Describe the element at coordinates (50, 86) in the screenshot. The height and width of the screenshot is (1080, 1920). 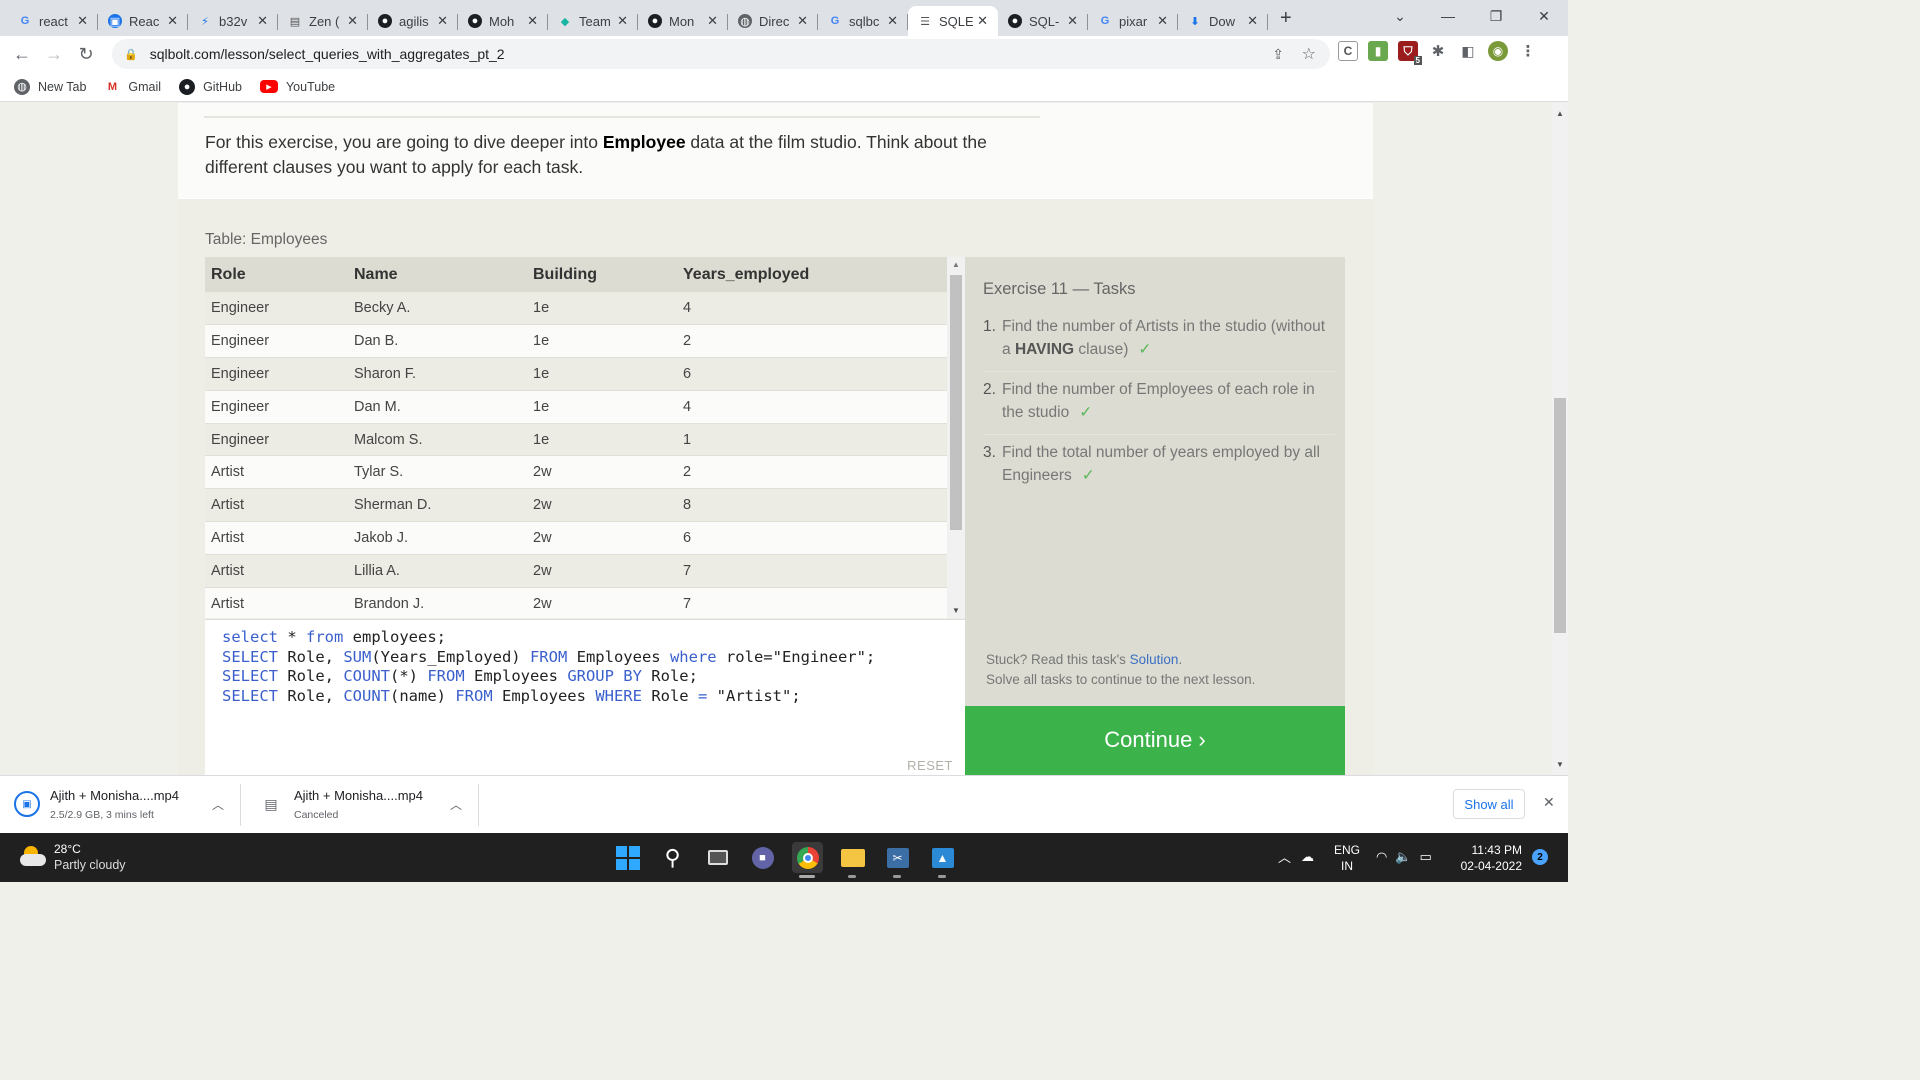
I see `bookmark-new-tab: ◍ New Tab` at that location.